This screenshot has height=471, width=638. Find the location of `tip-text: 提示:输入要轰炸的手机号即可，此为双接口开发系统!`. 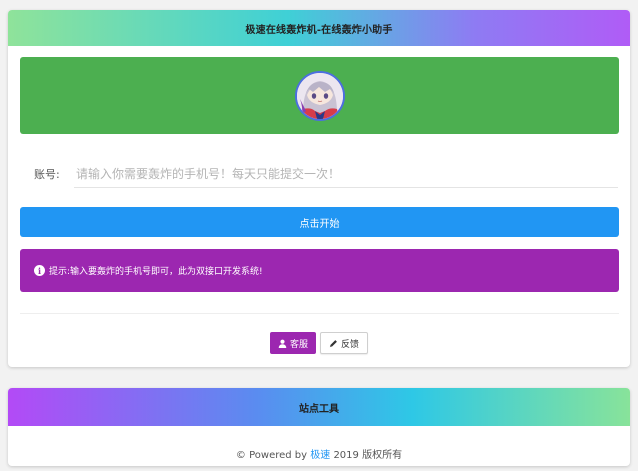

tip-text: 提示:输入要轰炸的手机号即可，此为双接口开发系统! is located at coordinates (156, 272).